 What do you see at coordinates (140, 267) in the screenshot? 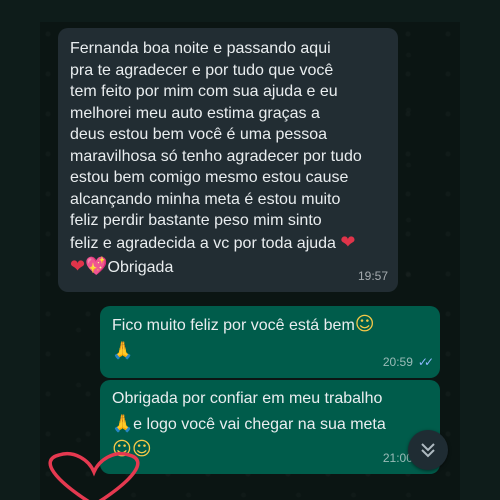
I see `incoming-signoff-text: Obrigada` at bounding box center [140, 267].